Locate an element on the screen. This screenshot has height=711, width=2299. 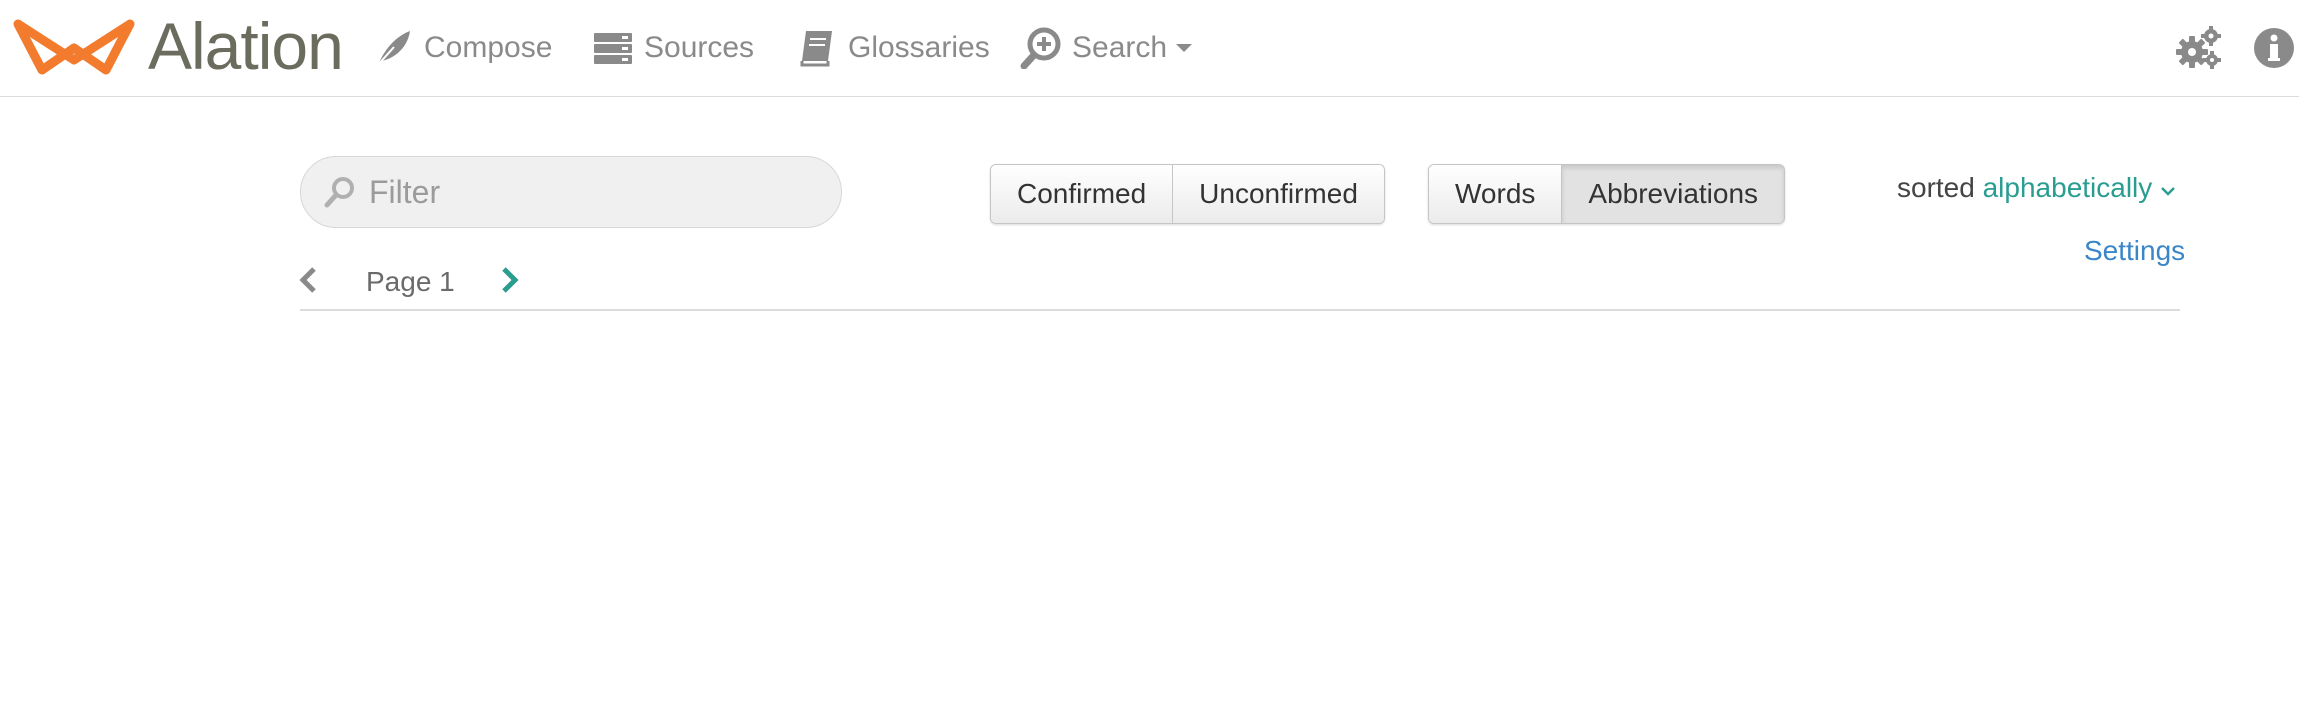
brand-name: Alation is located at coordinates (246, 46).